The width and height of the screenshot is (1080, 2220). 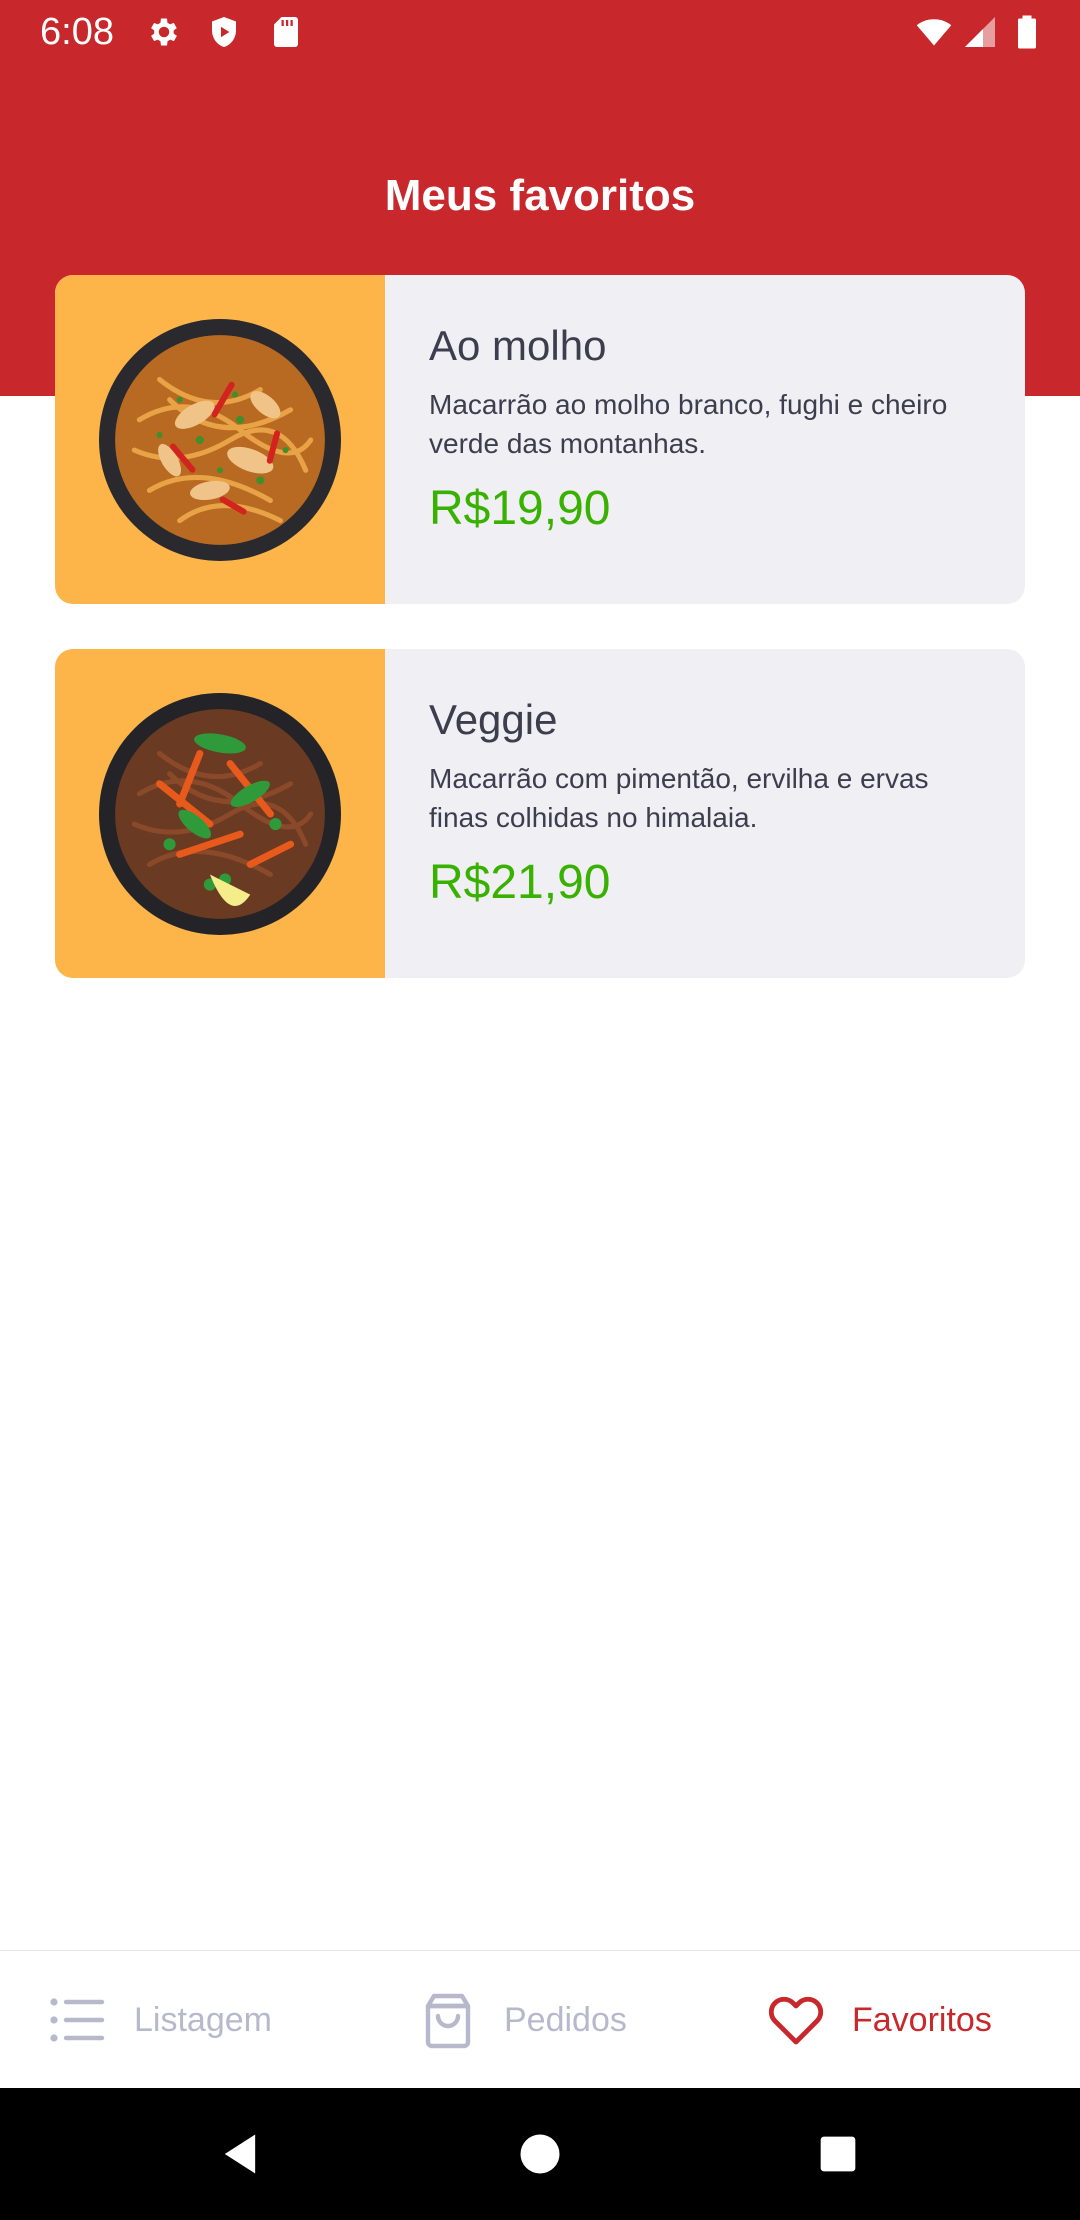 What do you see at coordinates (203, 2020) in the screenshot?
I see `nav-label-listagem: Listagem` at bounding box center [203, 2020].